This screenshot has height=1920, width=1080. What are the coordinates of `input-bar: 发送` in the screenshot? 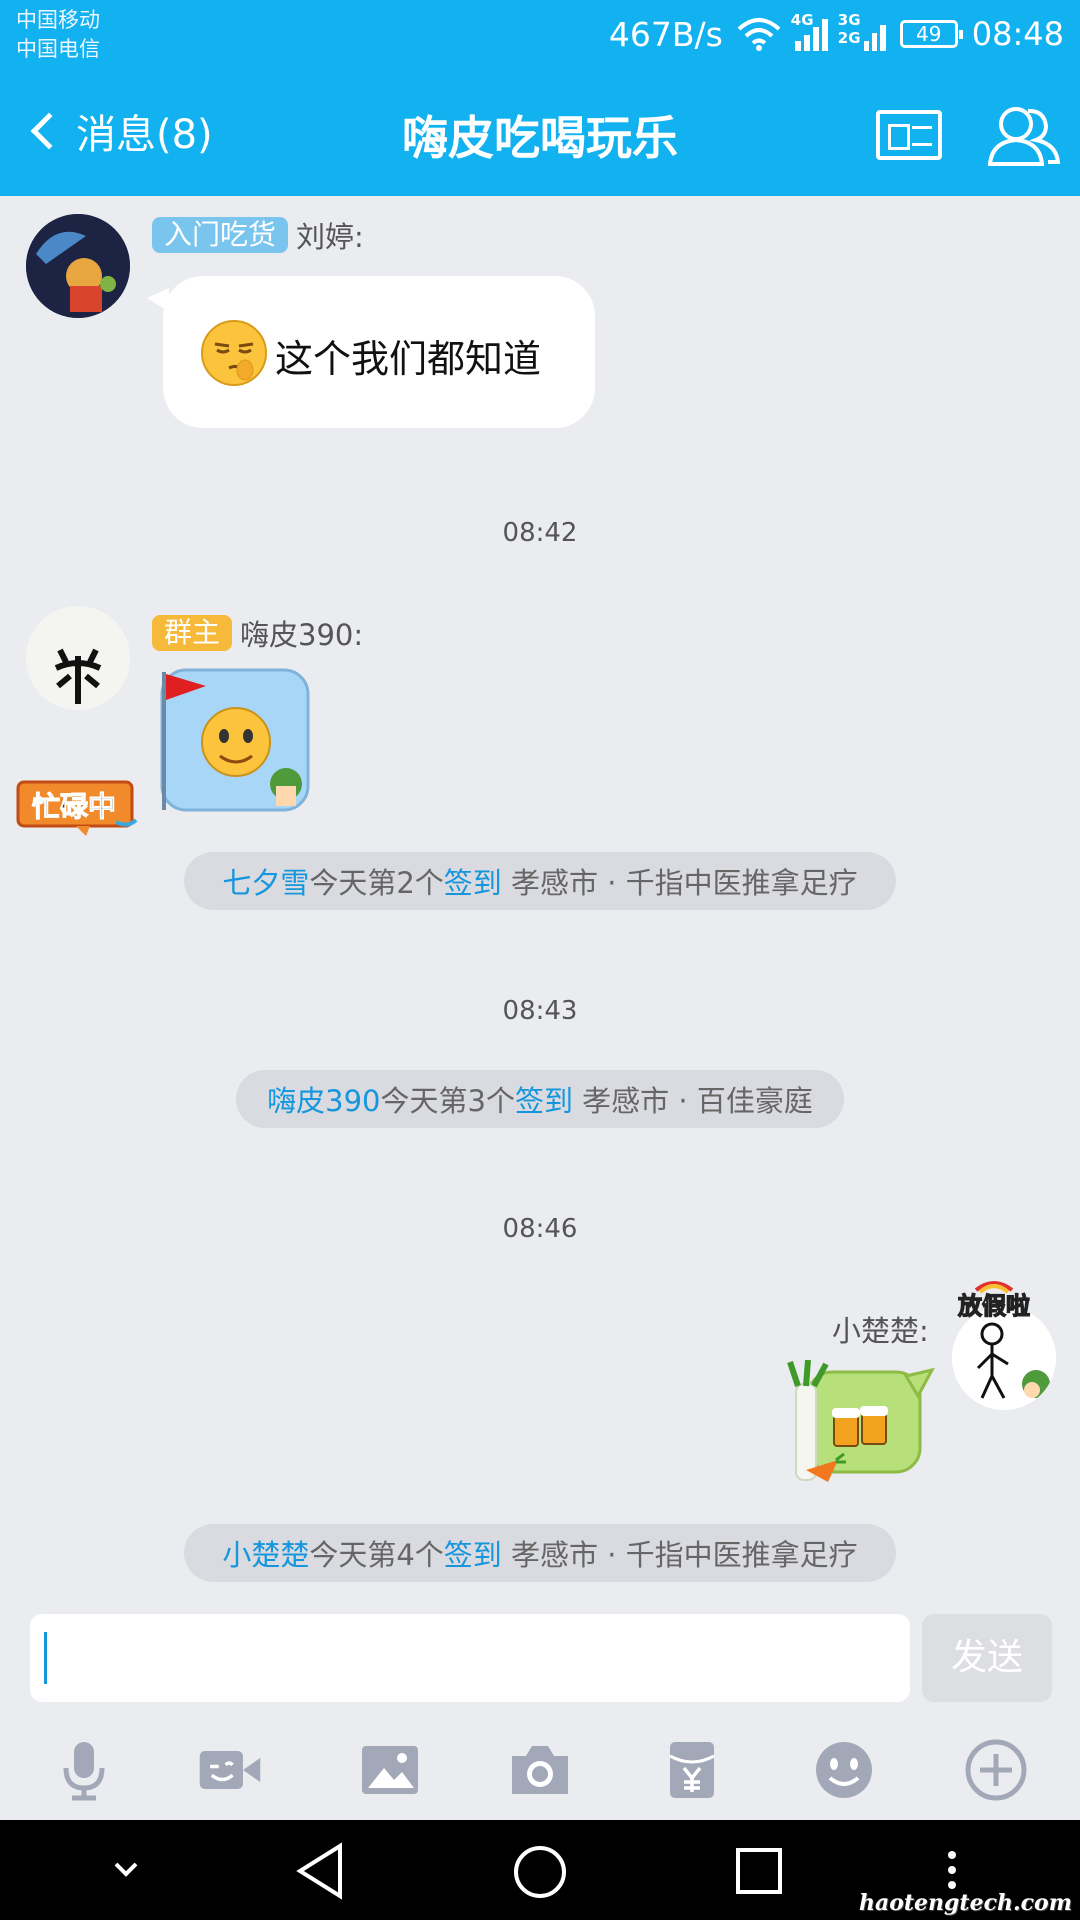 It's located at (540, 1710).